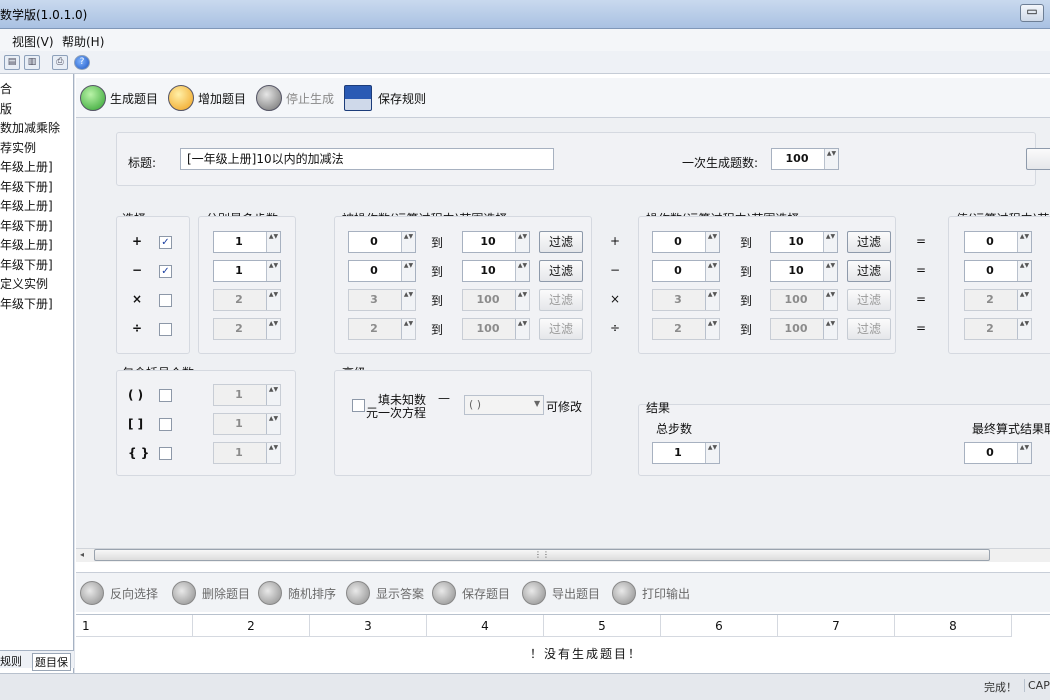  What do you see at coordinates (385, 98) in the screenshot?
I see `save-rule-button: 保存规则` at bounding box center [385, 98].